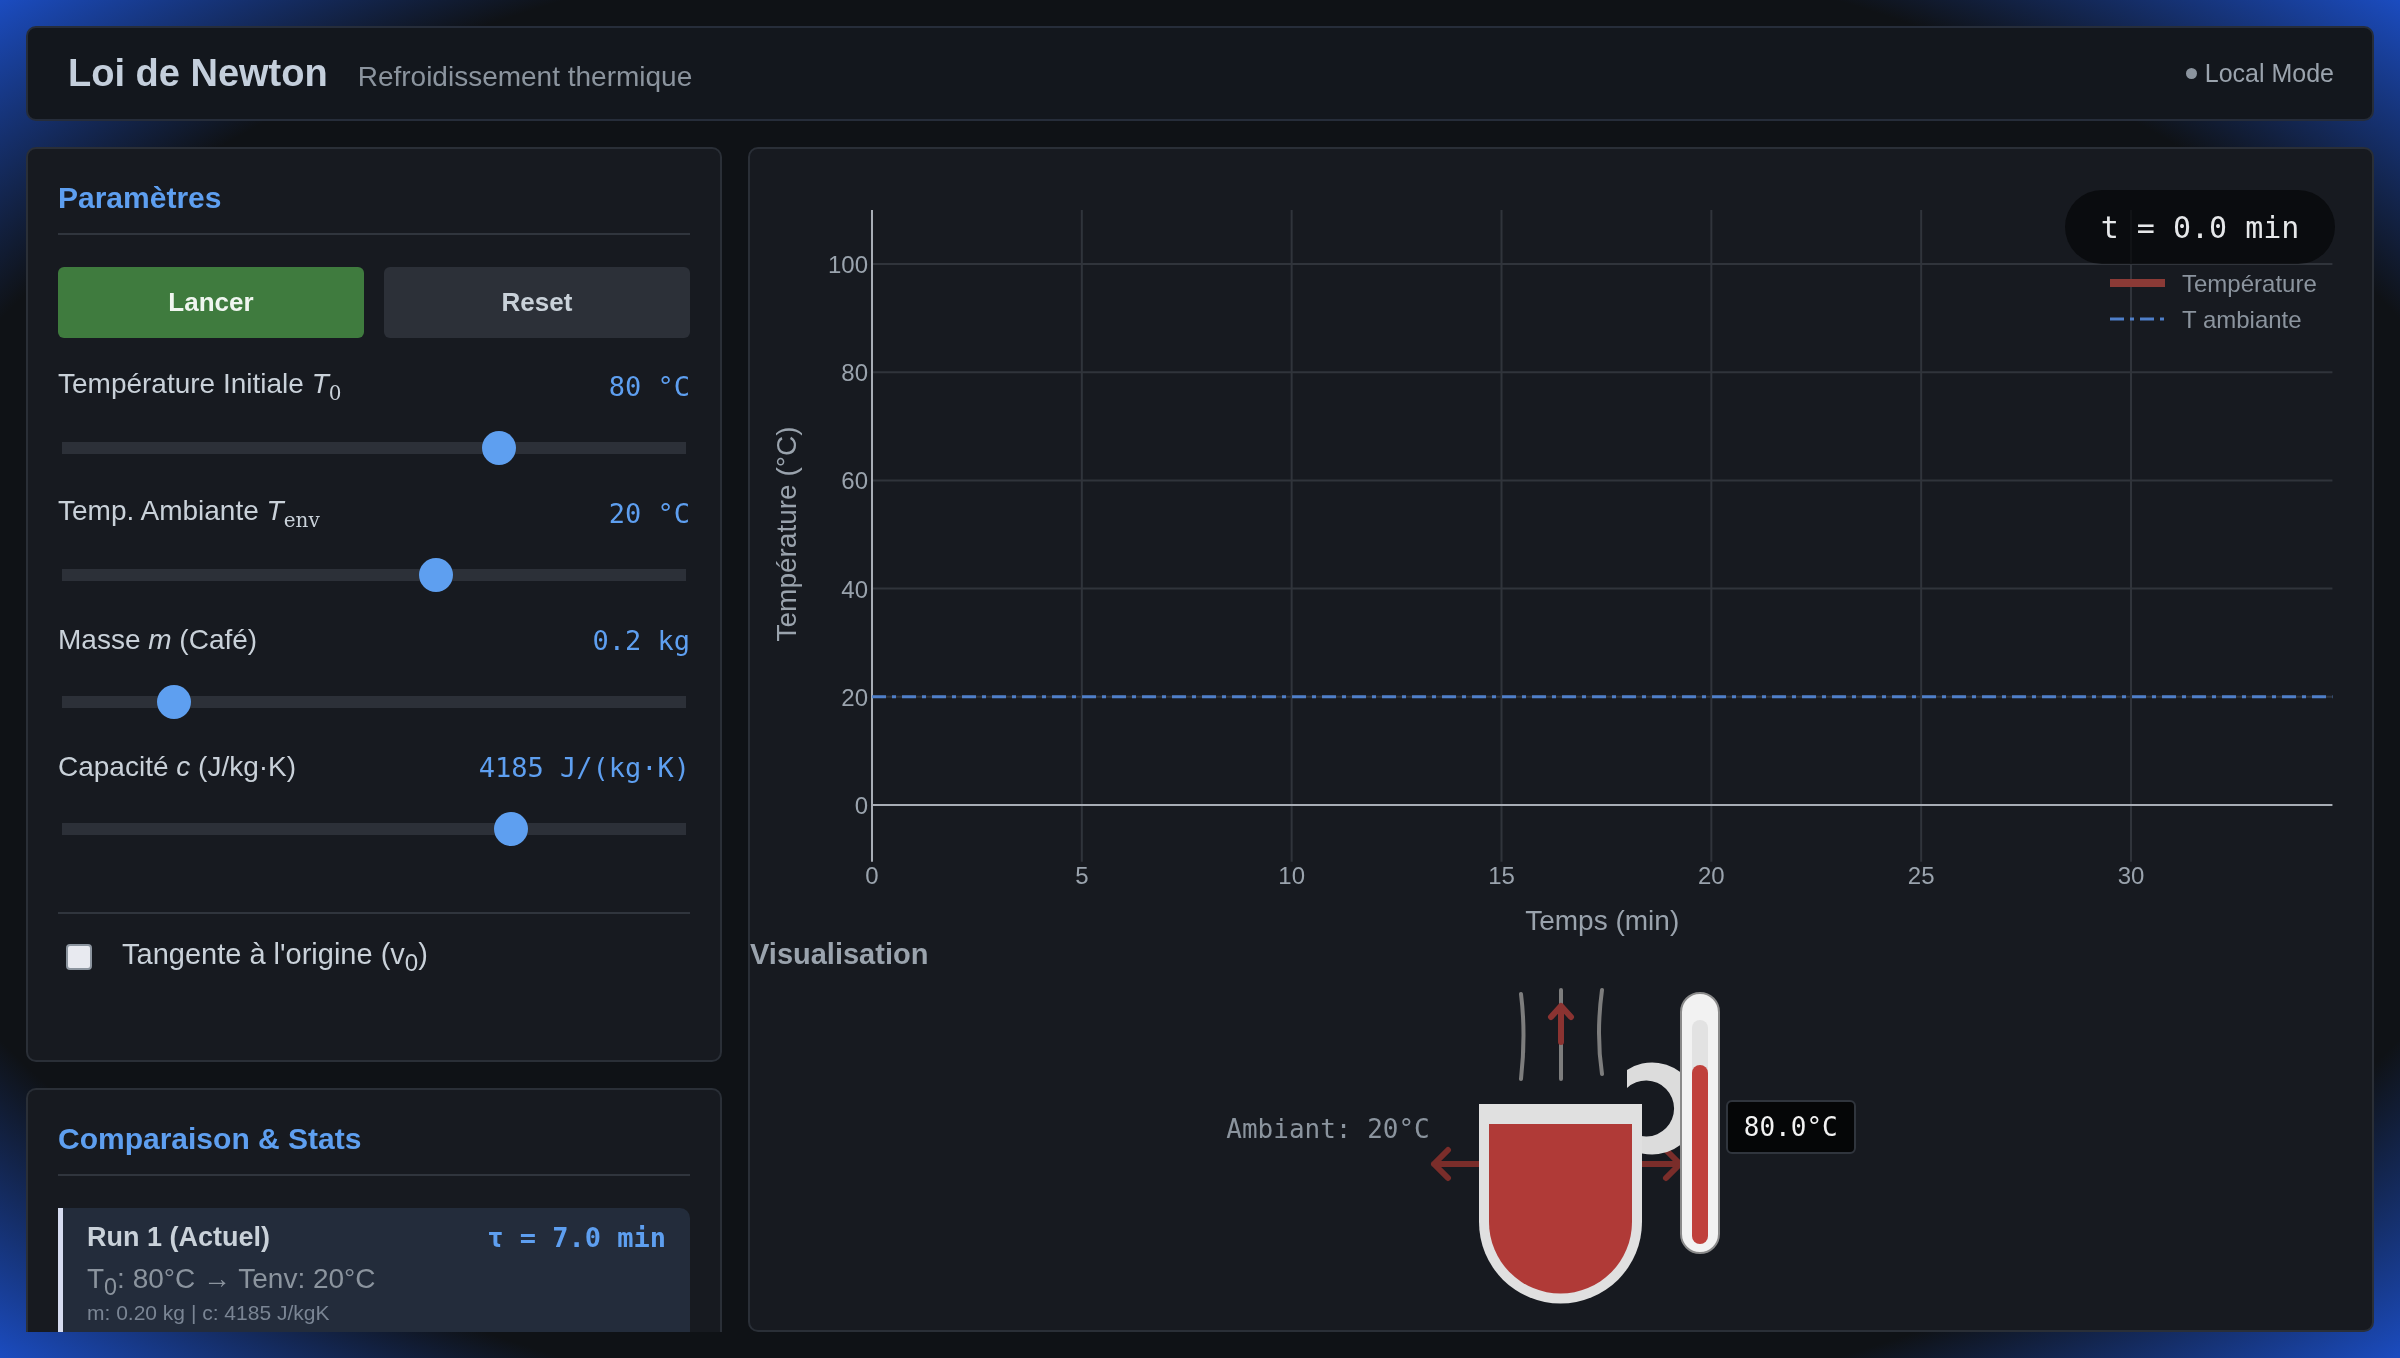 This screenshot has height=1358, width=2400. What do you see at coordinates (1602, 920) in the screenshot?
I see `x-axis-label: Temps (min)` at bounding box center [1602, 920].